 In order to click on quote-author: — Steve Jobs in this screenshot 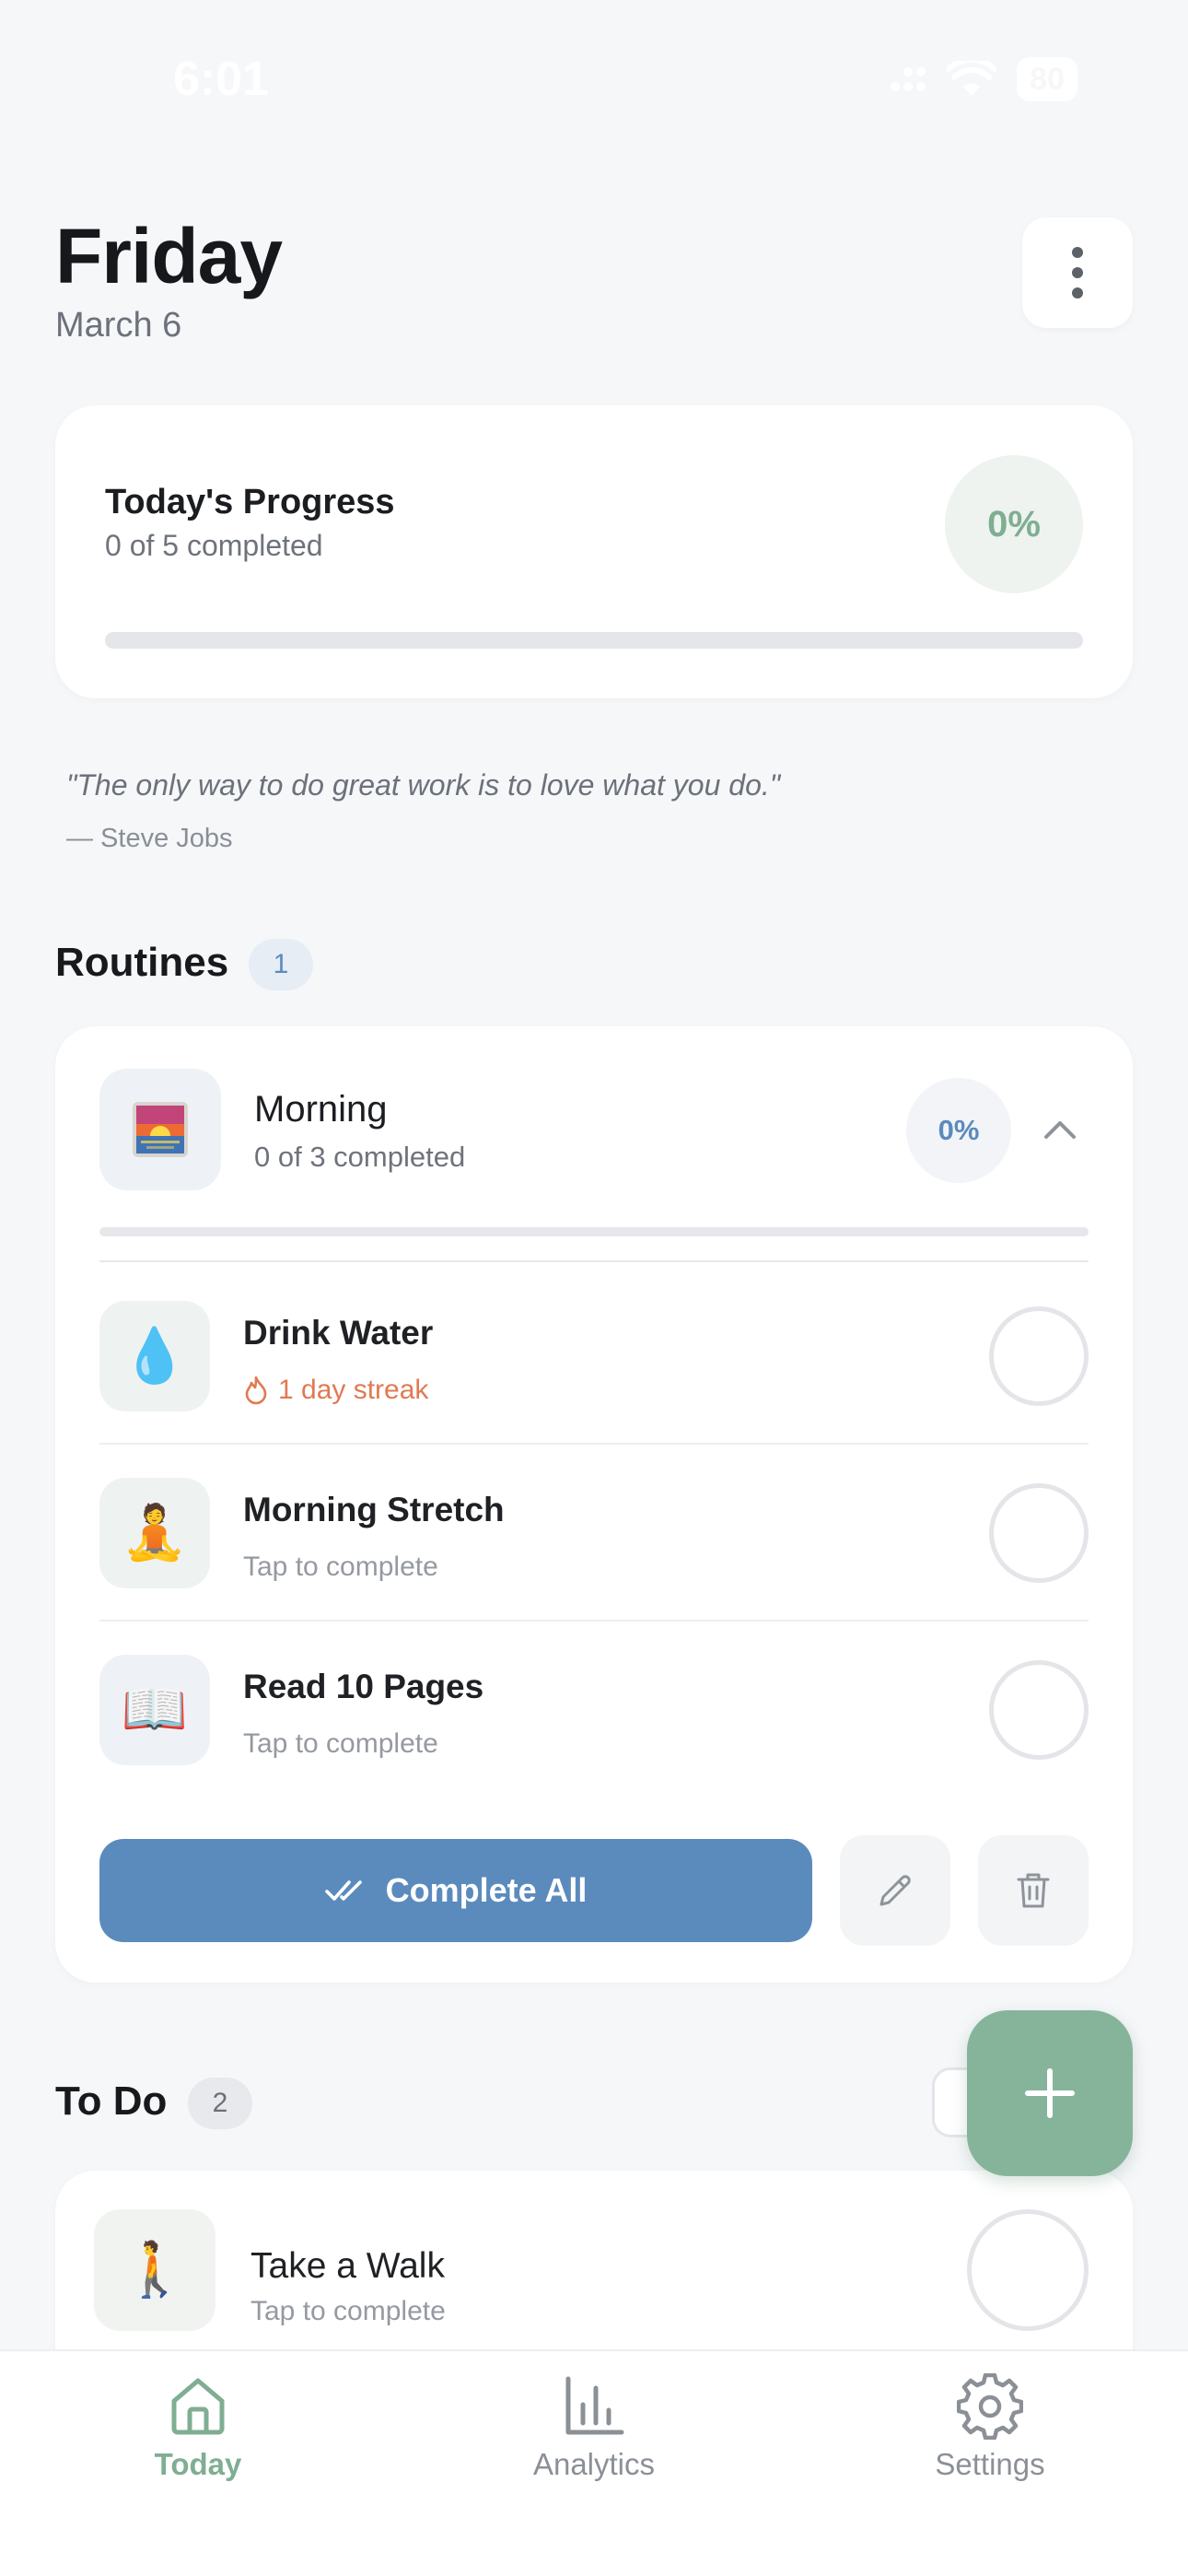, I will do `click(149, 838)`.